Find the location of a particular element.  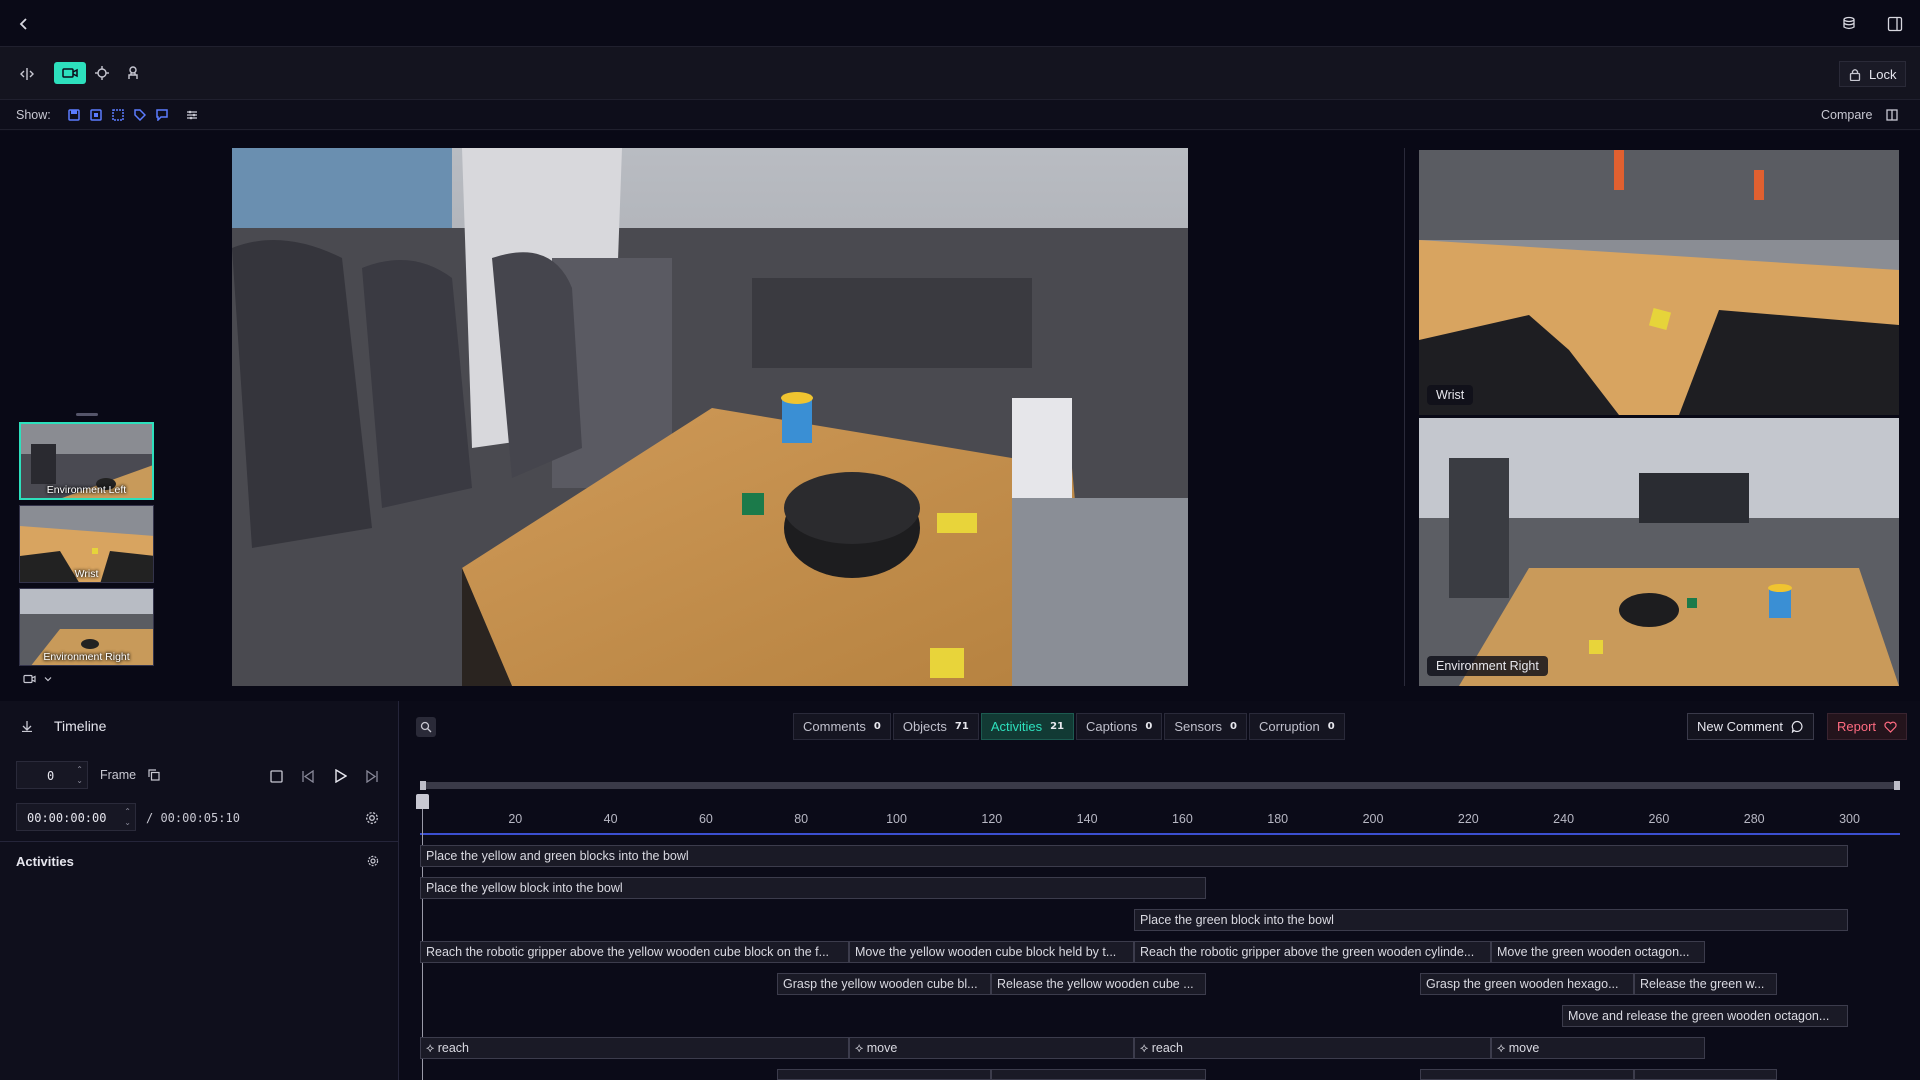

frame-input: 0 ⌃ ⌄ is located at coordinates (52, 775).